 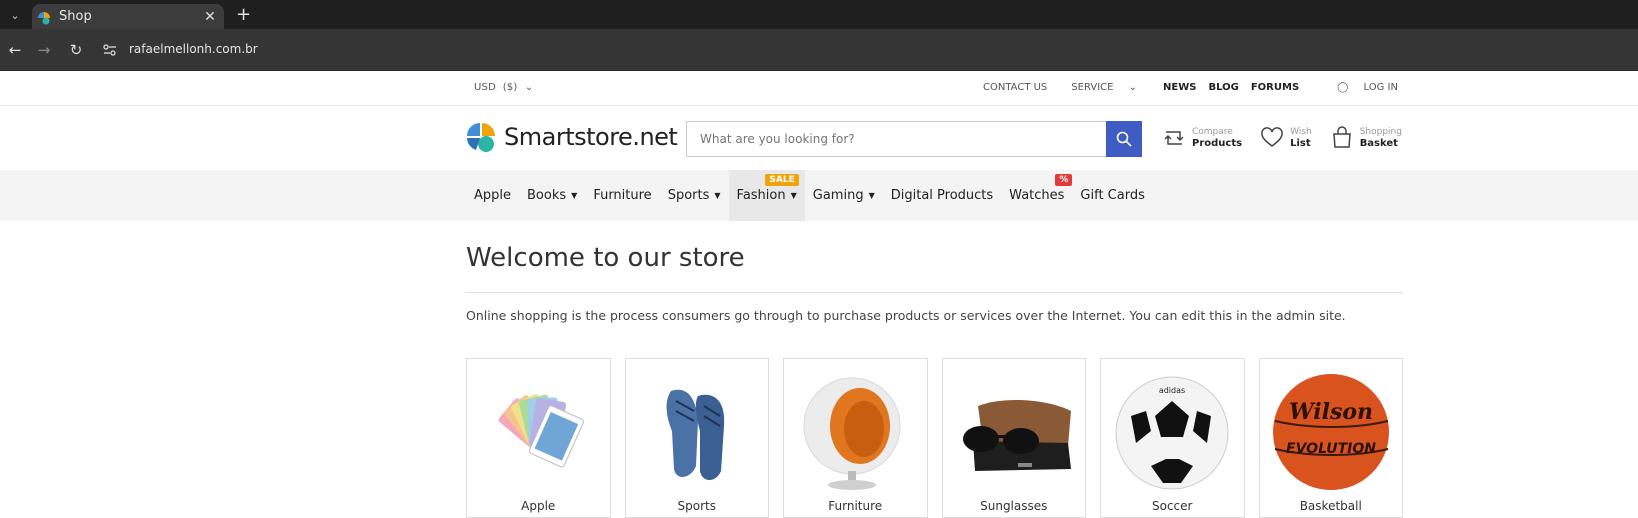 What do you see at coordinates (44, 50) in the screenshot?
I see `forward-arrow-icon: →` at bounding box center [44, 50].